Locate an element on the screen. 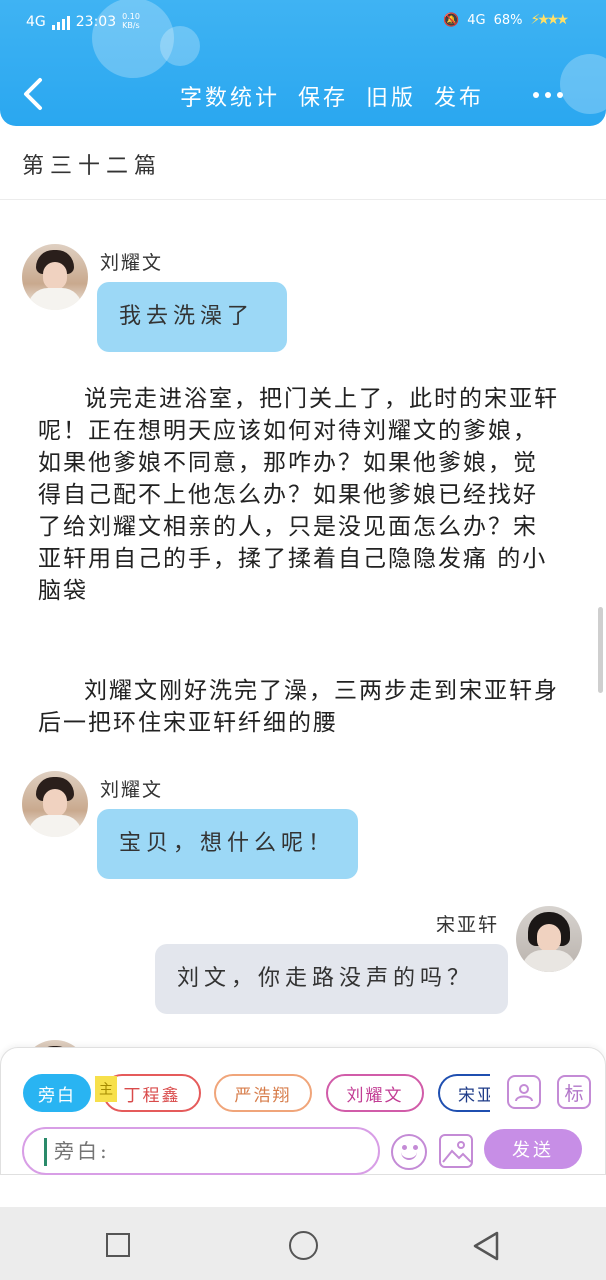 The image size is (606, 1280). role-chip-ding-chengxin: 丁程鑫 is located at coordinates (152, 1093).